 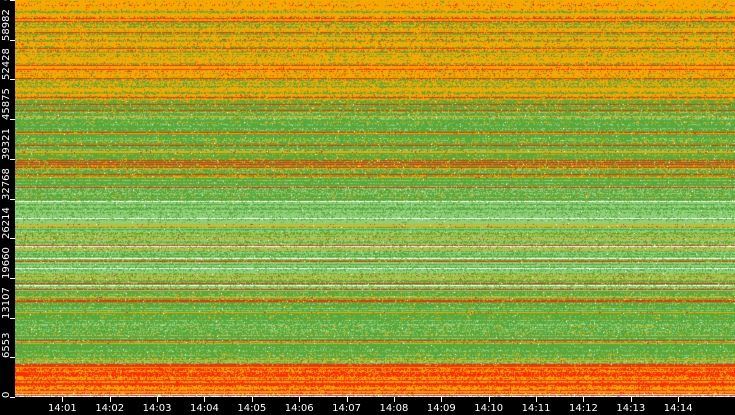 What do you see at coordinates (6, 302) in the screenshot?
I see `y-tick-label: 13107` at bounding box center [6, 302].